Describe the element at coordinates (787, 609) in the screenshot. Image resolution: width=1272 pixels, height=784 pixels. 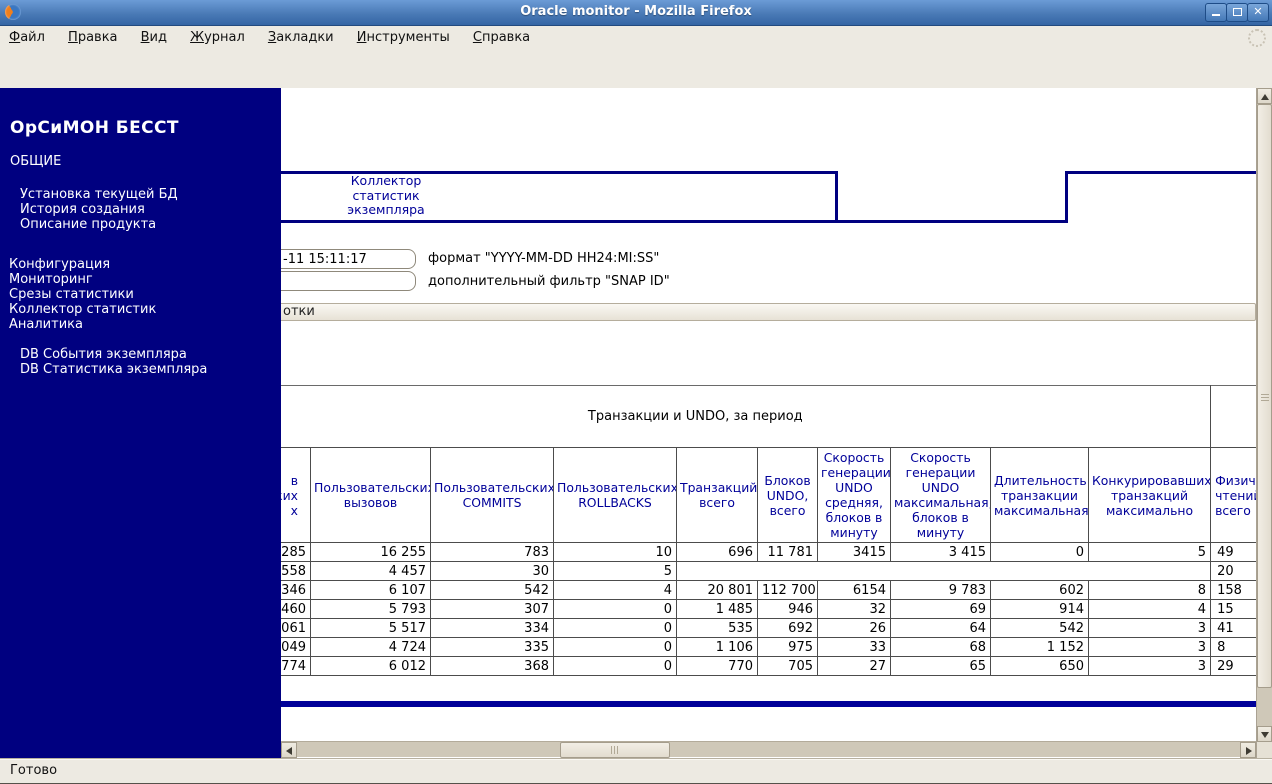
I see `table-cell: 946` at that location.